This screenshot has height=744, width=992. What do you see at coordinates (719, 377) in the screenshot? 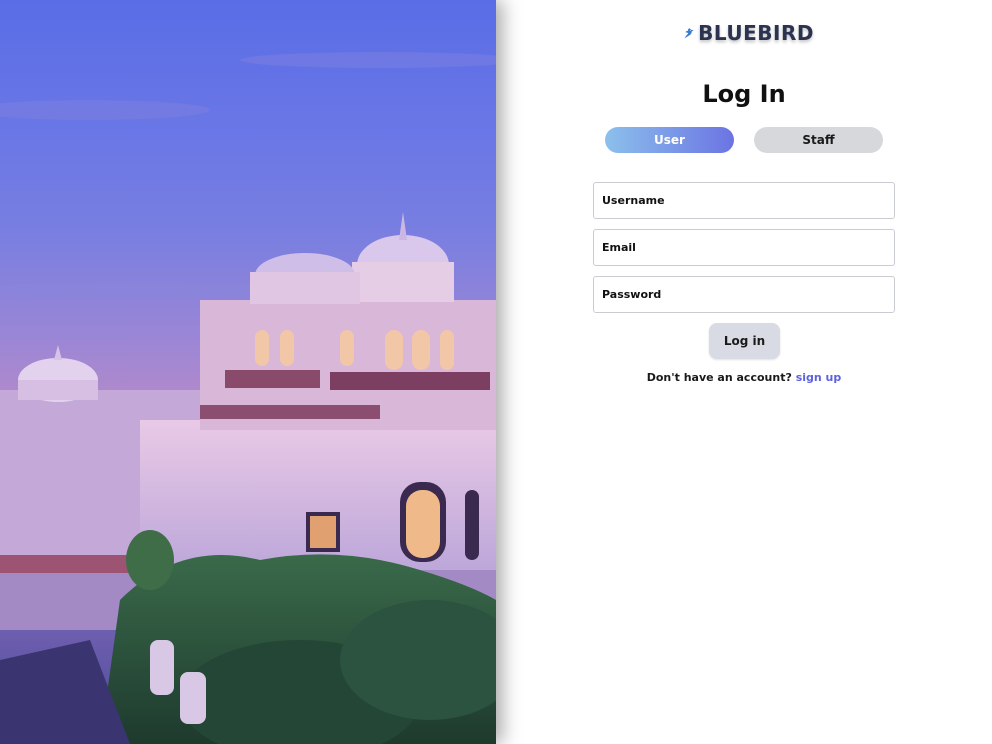
I see `signup-prompt: Don't have an account?` at bounding box center [719, 377].